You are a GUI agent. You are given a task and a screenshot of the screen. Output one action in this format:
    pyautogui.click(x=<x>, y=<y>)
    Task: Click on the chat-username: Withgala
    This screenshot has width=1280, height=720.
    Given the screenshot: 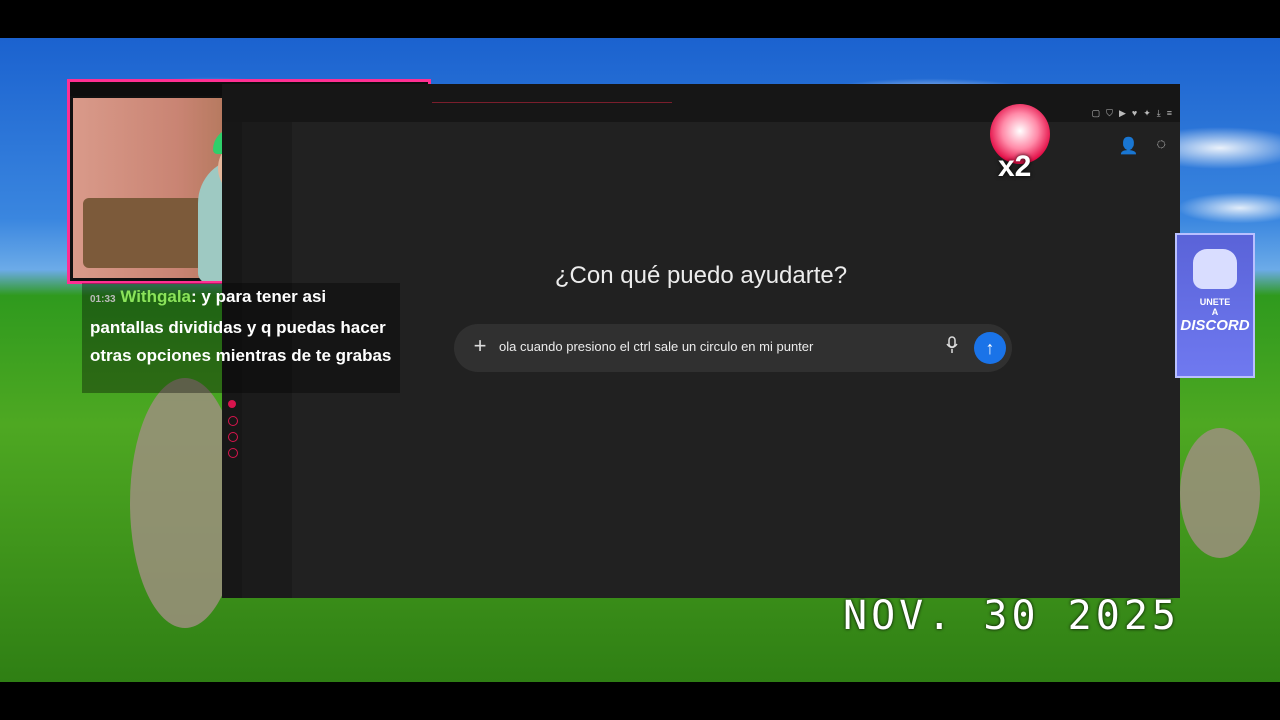 What is the action you would take?
    pyautogui.click(x=155, y=296)
    